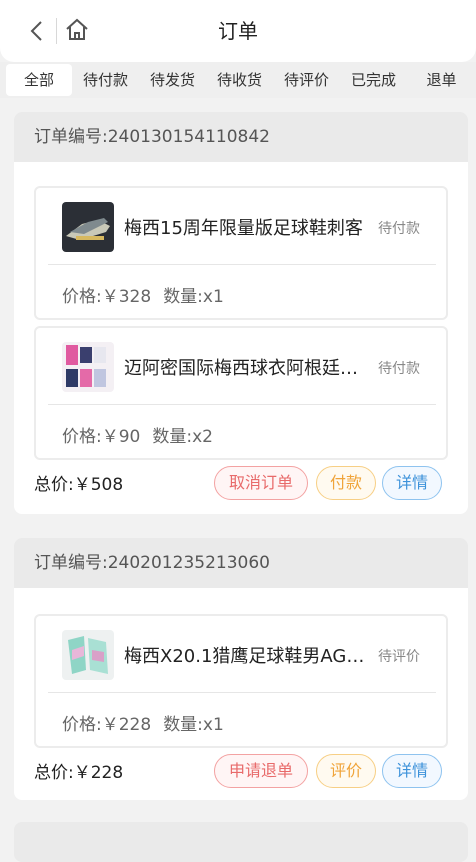  What do you see at coordinates (441, 80) in the screenshot?
I see `tab-refund: 退单` at bounding box center [441, 80].